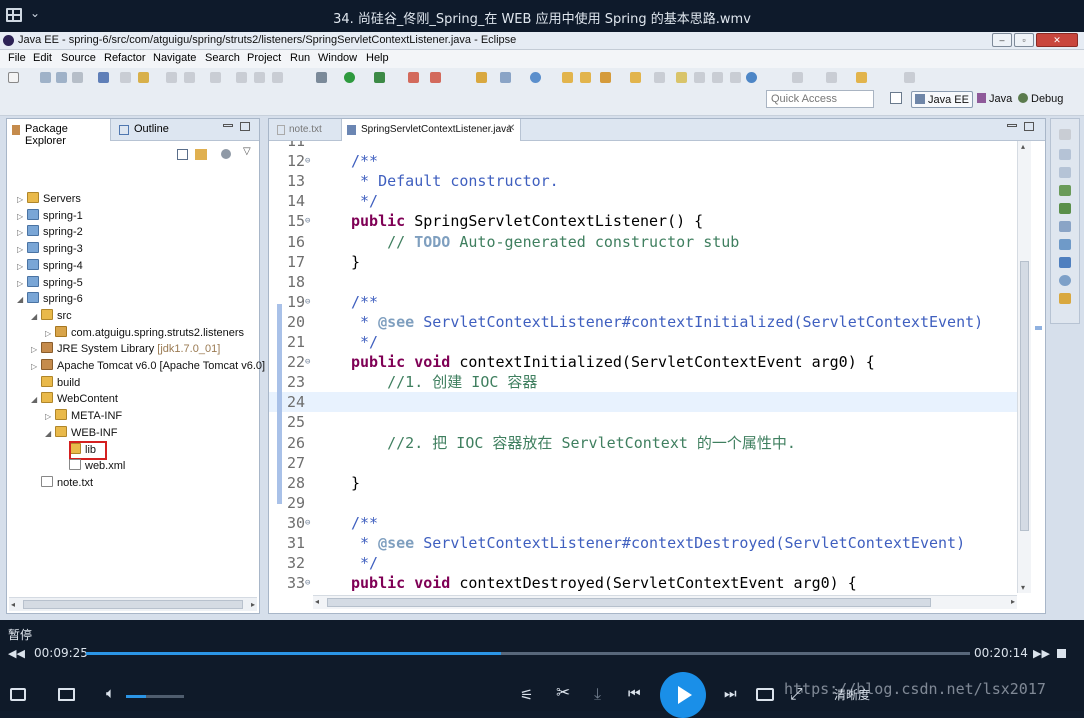 The image size is (1084, 718). What do you see at coordinates (942, 99) in the screenshot?
I see `perspective-java-ee: Java EE` at bounding box center [942, 99].